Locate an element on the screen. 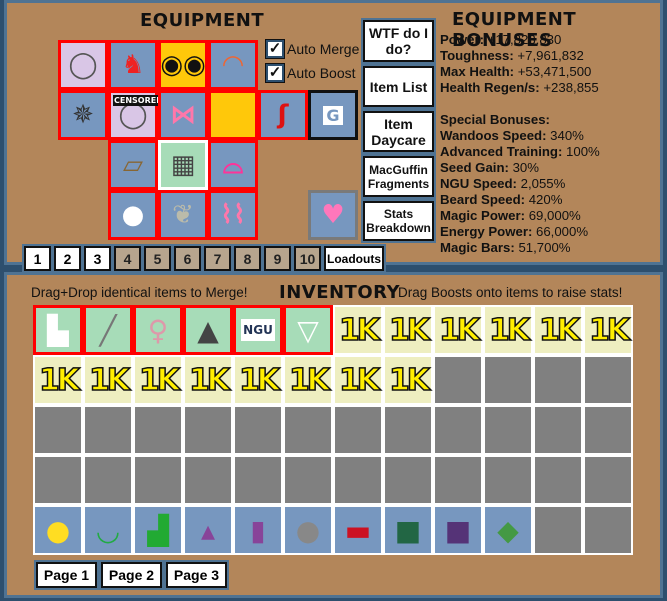 This screenshot has height=601, width=667. loadout-button-5: 5 is located at coordinates (157, 258).